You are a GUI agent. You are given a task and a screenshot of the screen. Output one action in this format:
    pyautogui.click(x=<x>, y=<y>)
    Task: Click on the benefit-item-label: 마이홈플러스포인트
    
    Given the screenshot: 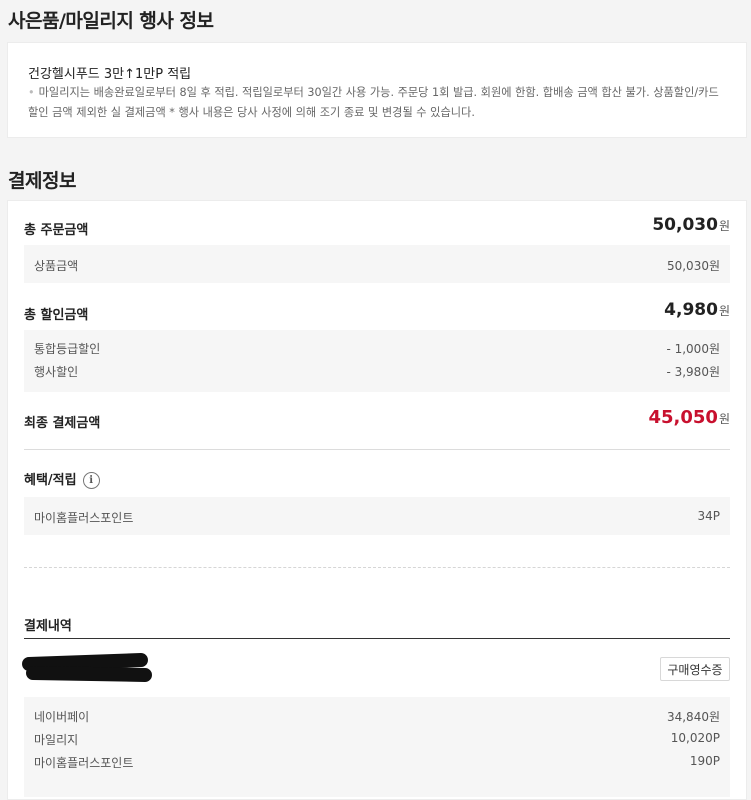 What is the action you would take?
    pyautogui.click(x=84, y=518)
    